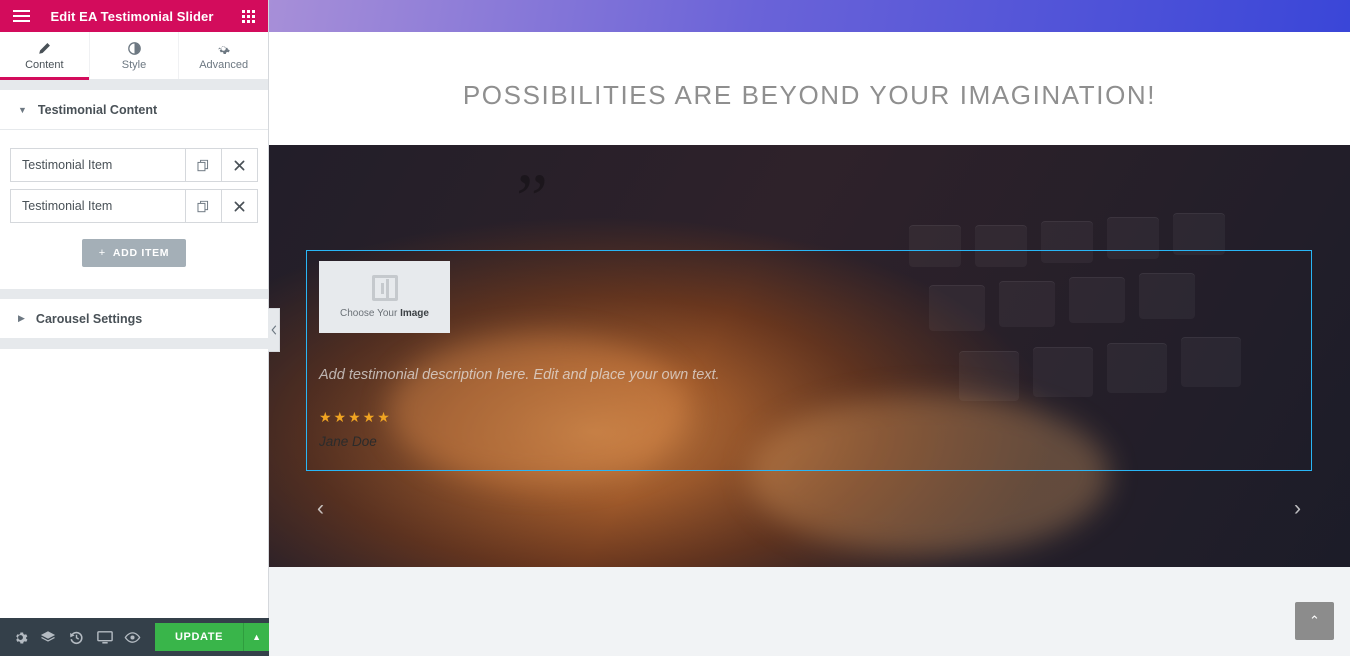  Describe the element at coordinates (809, 16) in the screenshot. I see `site-top-gradient-bar` at that location.